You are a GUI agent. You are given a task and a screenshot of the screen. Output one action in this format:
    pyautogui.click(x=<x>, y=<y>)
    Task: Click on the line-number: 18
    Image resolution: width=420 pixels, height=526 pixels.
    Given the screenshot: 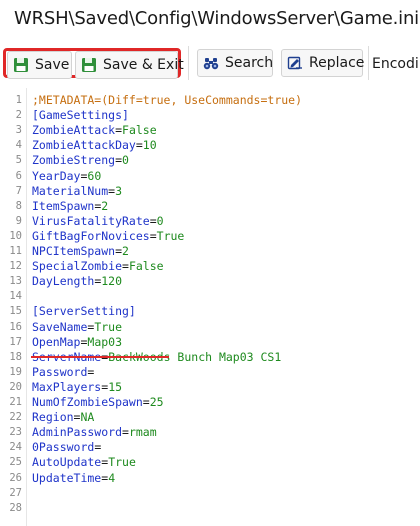 What is the action you would take?
    pyautogui.click(x=15, y=356)
    